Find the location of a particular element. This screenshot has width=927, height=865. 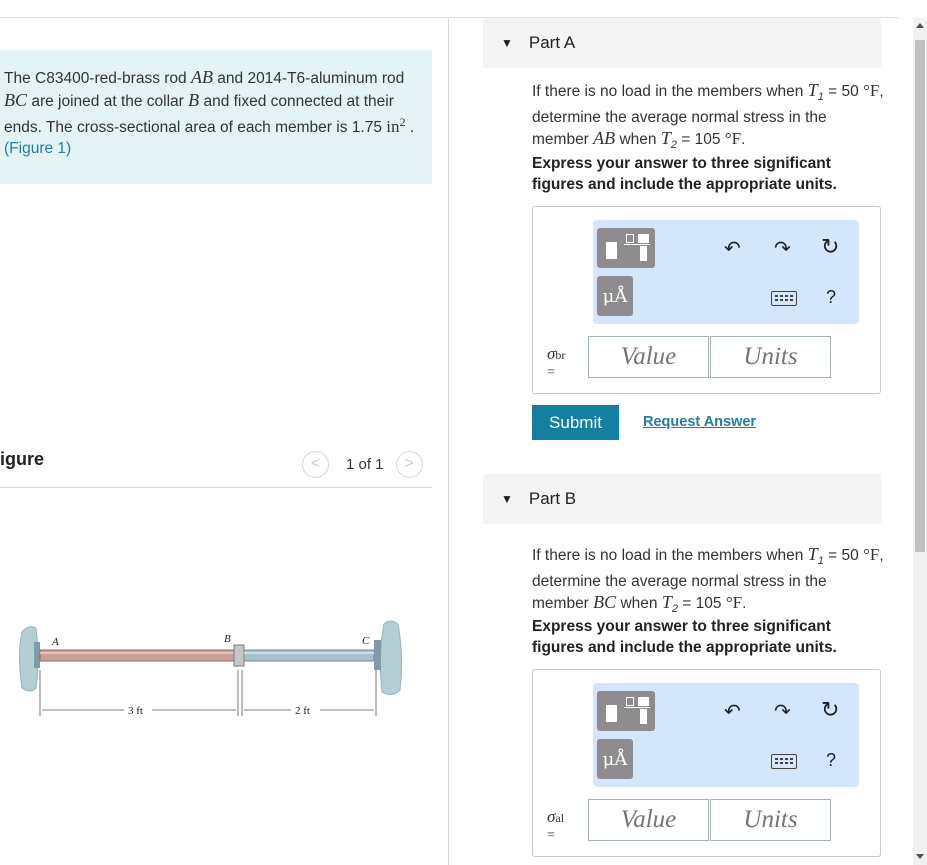

right-fixture is located at coordinates (377, 655).